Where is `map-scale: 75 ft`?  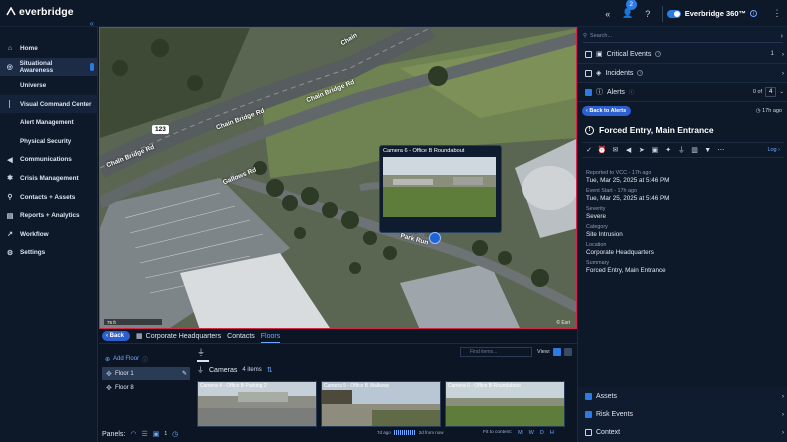
map-scale: 75 ft is located at coordinates (133, 322).